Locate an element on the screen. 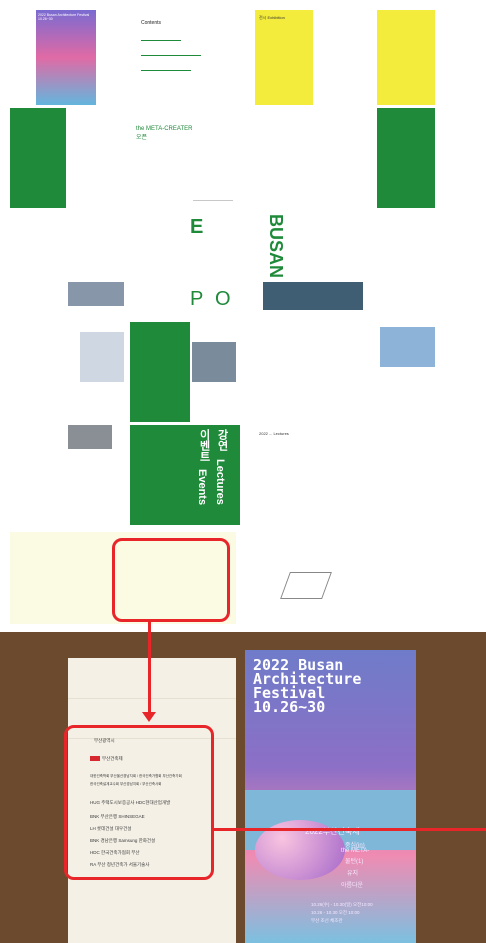 This screenshot has height=943, width=486. cover-line-6: 10.26 - 10.30 오전 10:00 is located at coordinates (335, 912).